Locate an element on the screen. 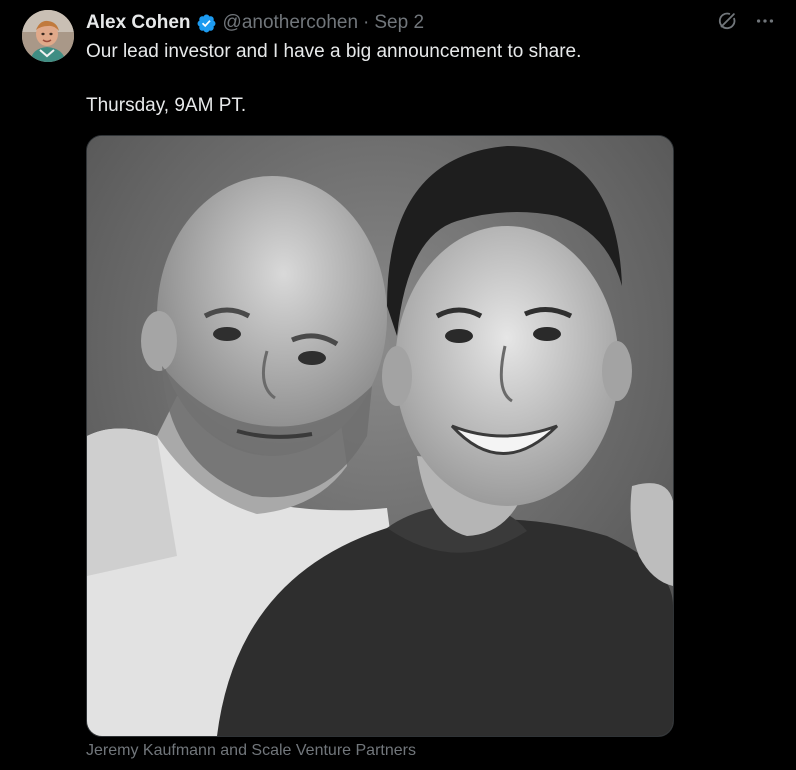 The height and width of the screenshot is (770, 796). avatar-photo-icon is located at coordinates (48, 36).